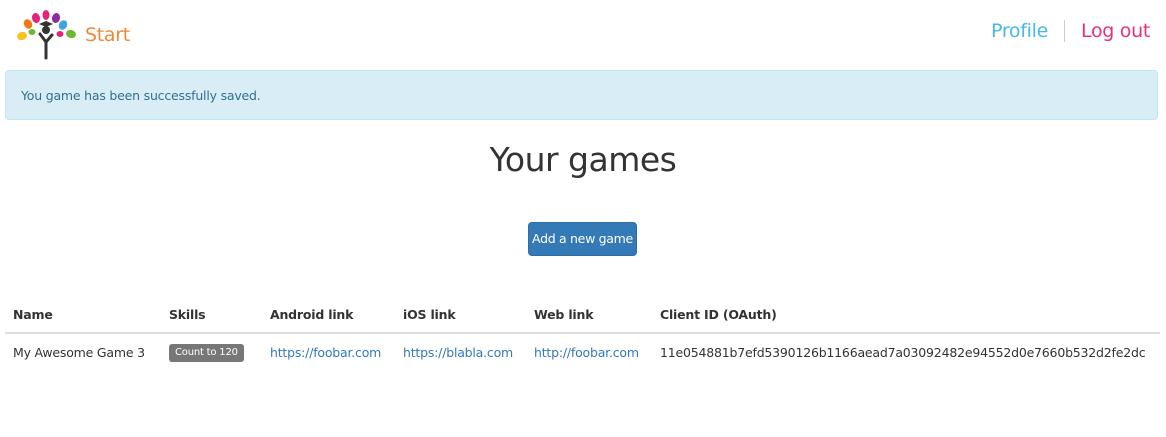 The image size is (1166, 437). Describe the element at coordinates (1070, 31) in the screenshot. I see `nav-right: Profile Log out` at that location.